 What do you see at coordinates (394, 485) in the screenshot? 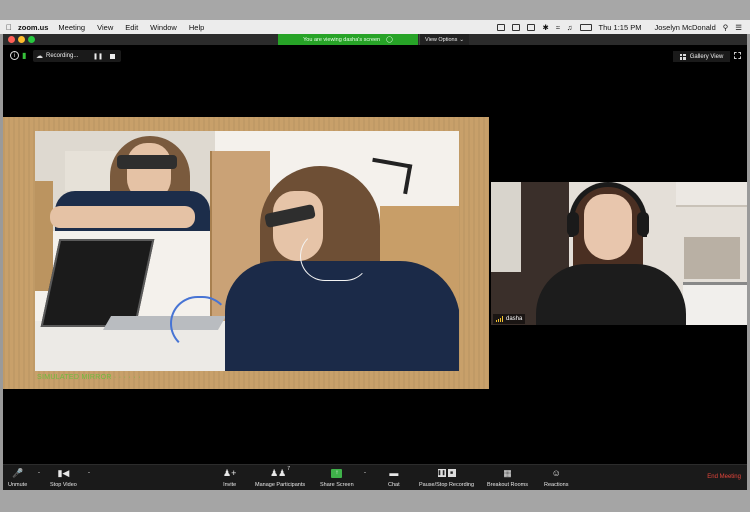
I see `chat-label: Chat` at bounding box center [394, 485].